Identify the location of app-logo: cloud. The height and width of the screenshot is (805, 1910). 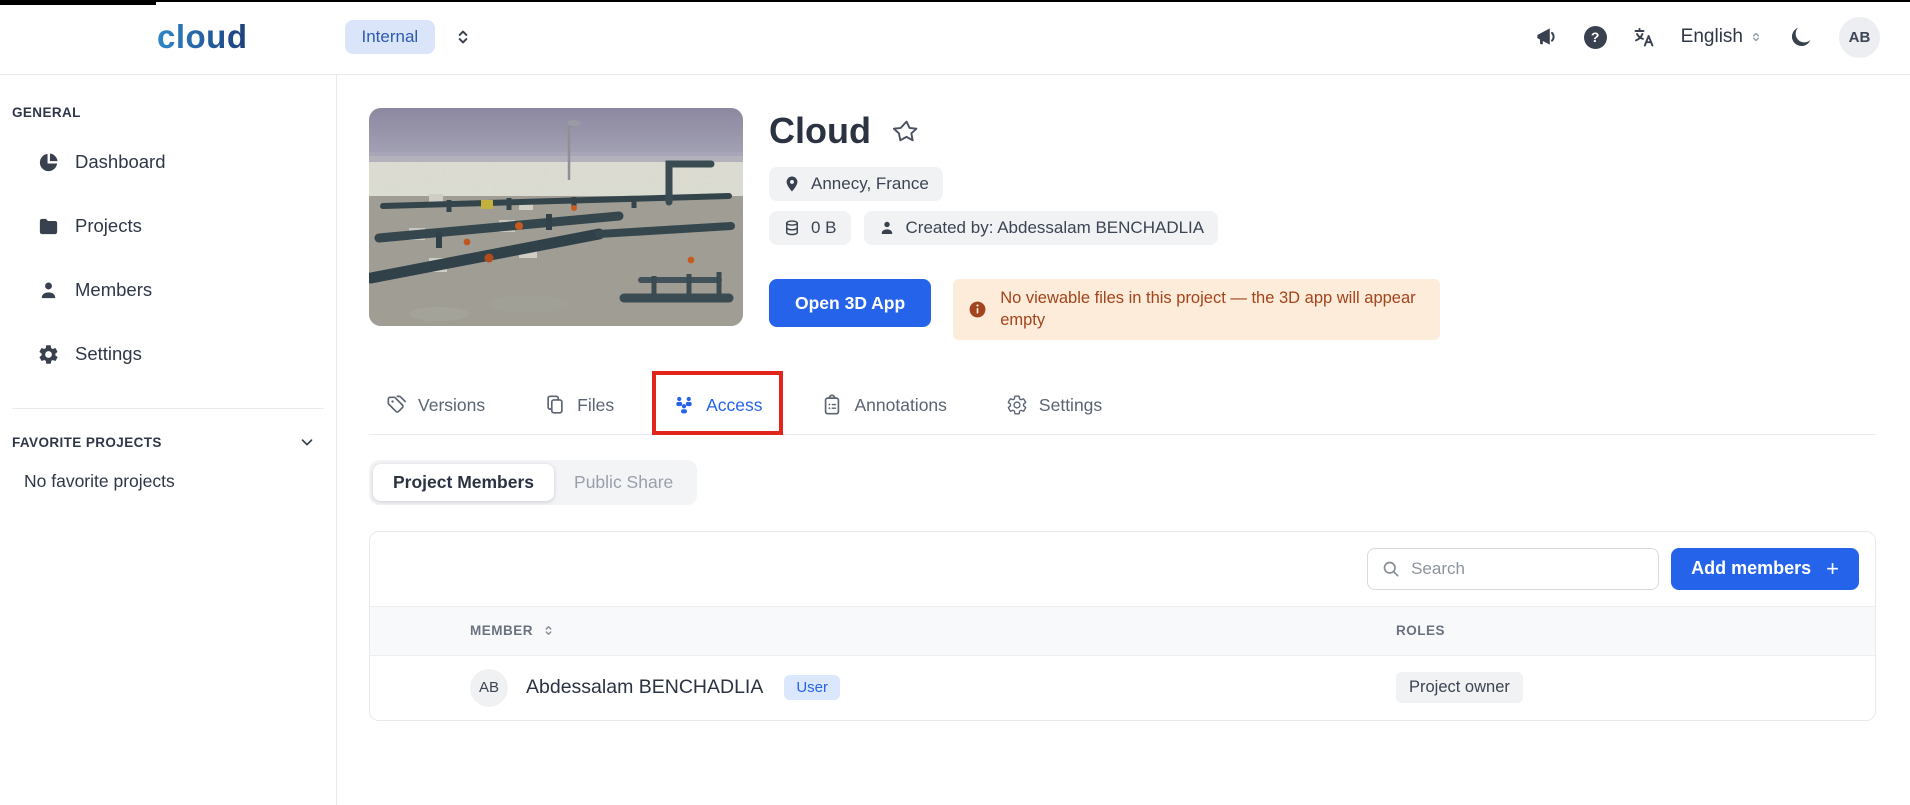
(202, 37).